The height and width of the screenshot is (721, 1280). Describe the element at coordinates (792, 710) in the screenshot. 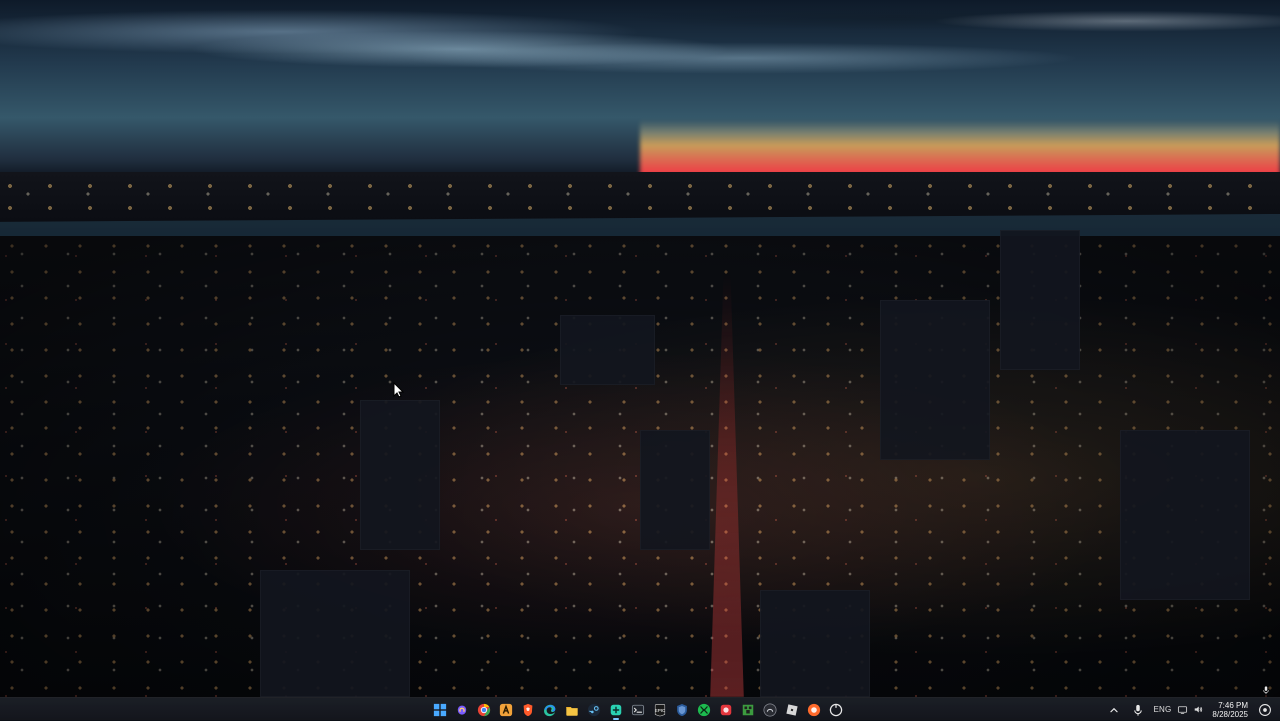

I see `roblox-icon` at that location.